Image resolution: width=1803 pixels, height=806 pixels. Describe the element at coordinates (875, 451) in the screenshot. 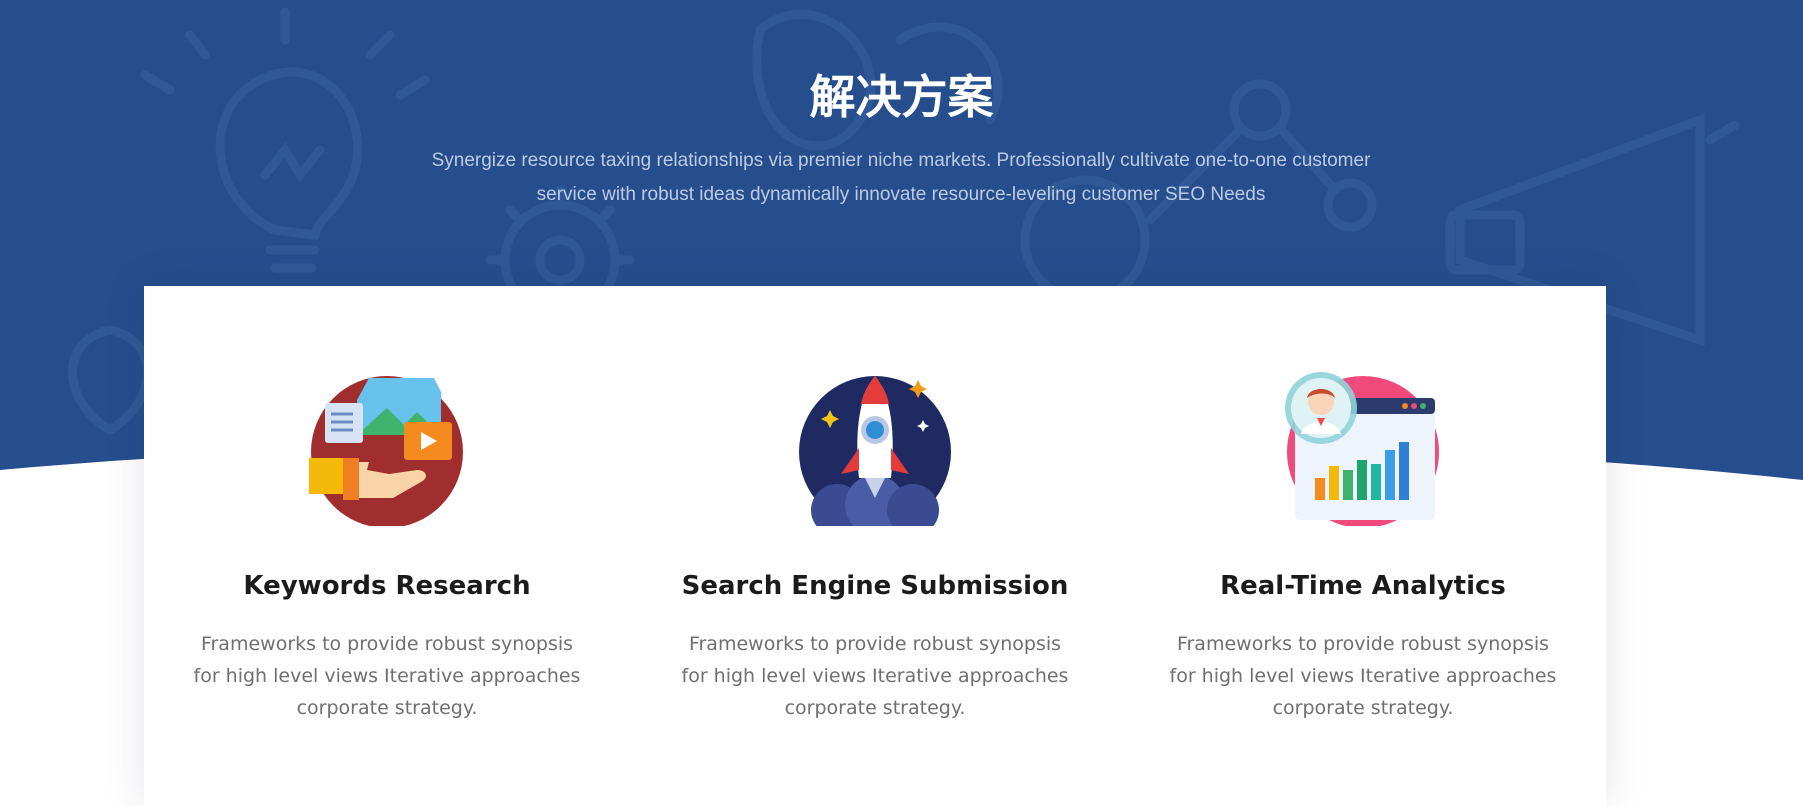

I see `rocket-icon` at that location.